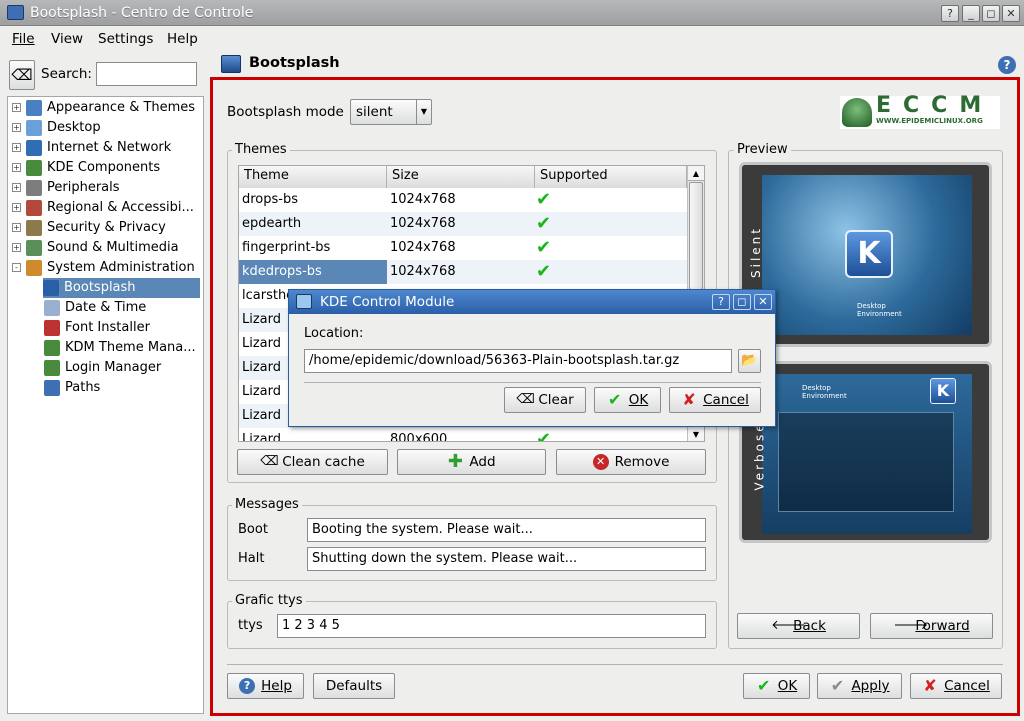 The width and height of the screenshot is (1024, 721). What do you see at coordinates (776, 686) in the screenshot?
I see `ok-button: ✔ OK` at bounding box center [776, 686].